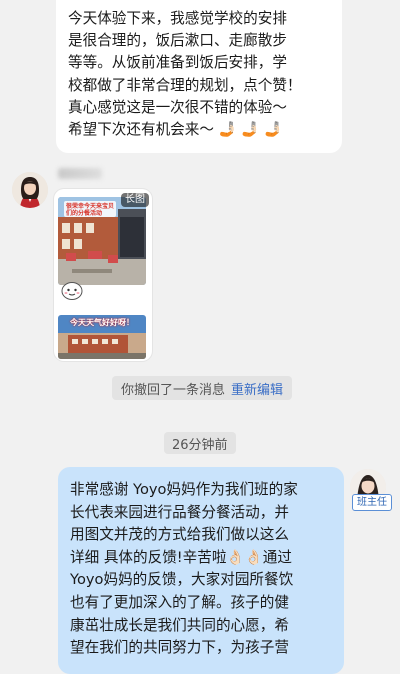 The image size is (400, 674). What do you see at coordinates (102, 241) in the screenshot?
I see `photo-canteen: 很荣幸今天来宝贝们的分餐活动` at bounding box center [102, 241].